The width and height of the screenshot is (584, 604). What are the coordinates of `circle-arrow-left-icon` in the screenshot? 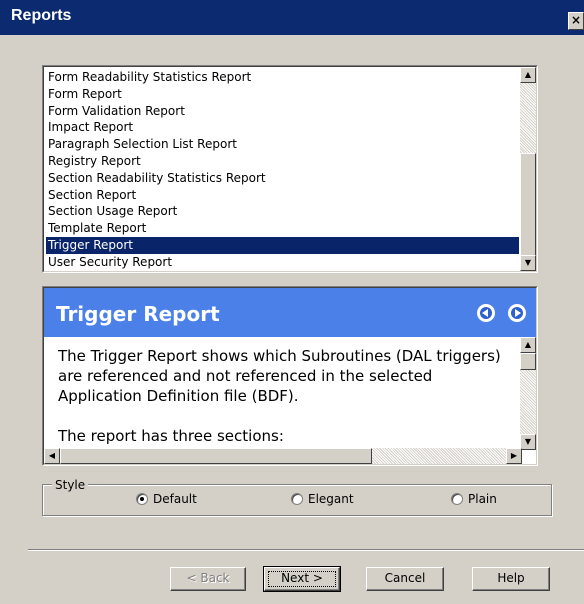 It's located at (486, 313).